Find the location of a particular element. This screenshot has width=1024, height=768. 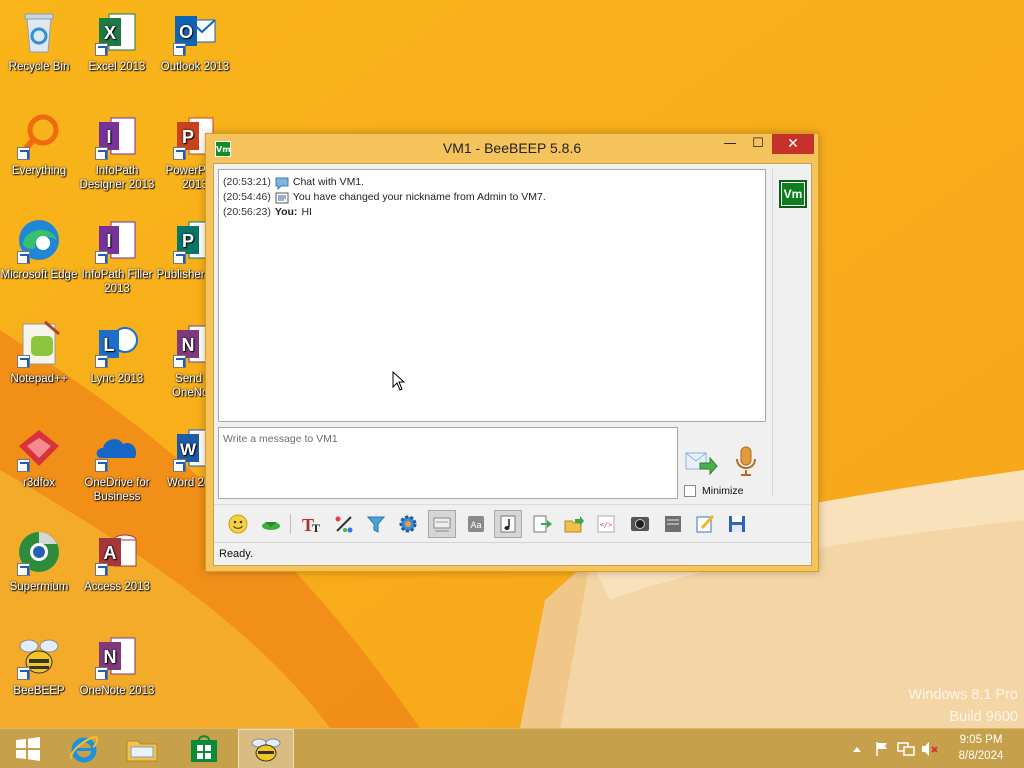

screenshot-button is located at coordinates (640, 524).